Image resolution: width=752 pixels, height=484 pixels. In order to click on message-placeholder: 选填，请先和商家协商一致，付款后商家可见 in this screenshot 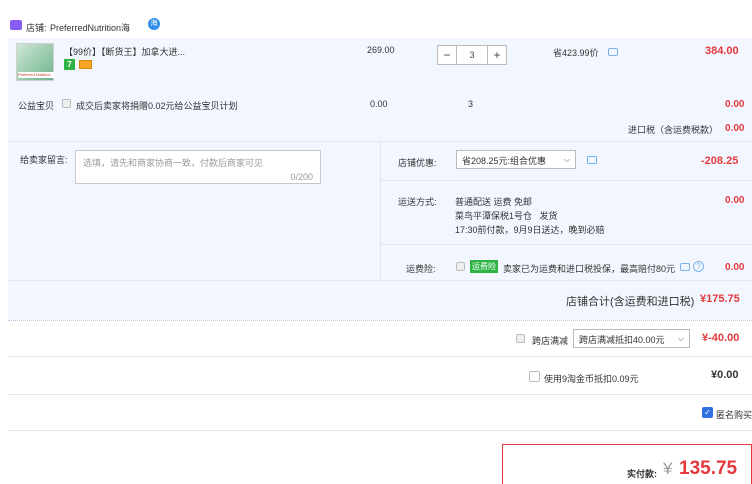, I will do `click(173, 163)`.